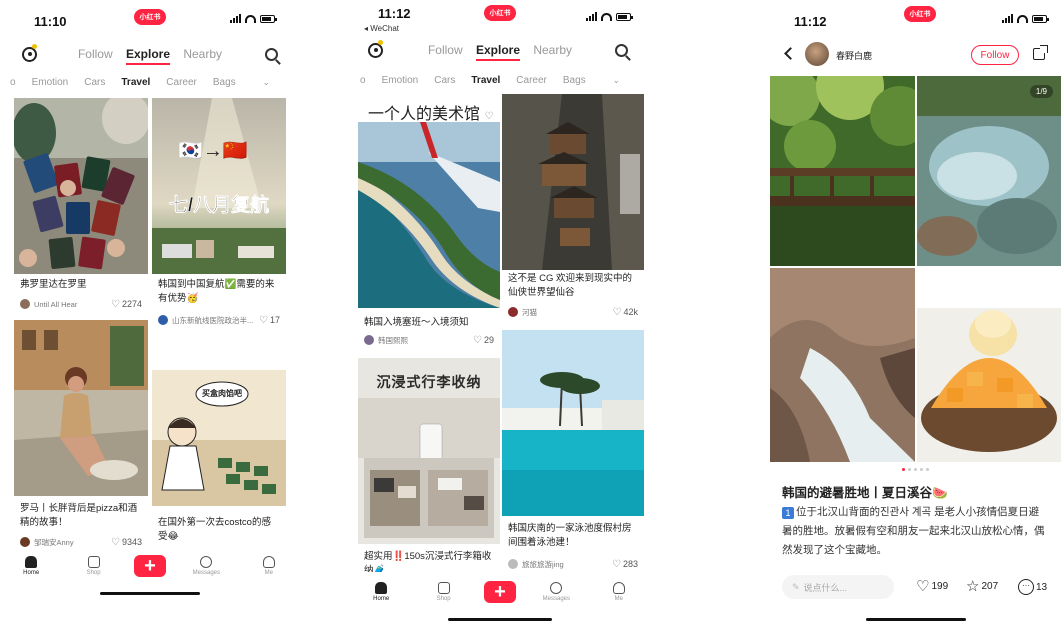 Image resolution: width=1061 pixels, height=622 pixels. I want to click on post-action-bar: ✎ 说点什么... ♡ 199 ☆ 207 ··· 13, so click(915, 587).